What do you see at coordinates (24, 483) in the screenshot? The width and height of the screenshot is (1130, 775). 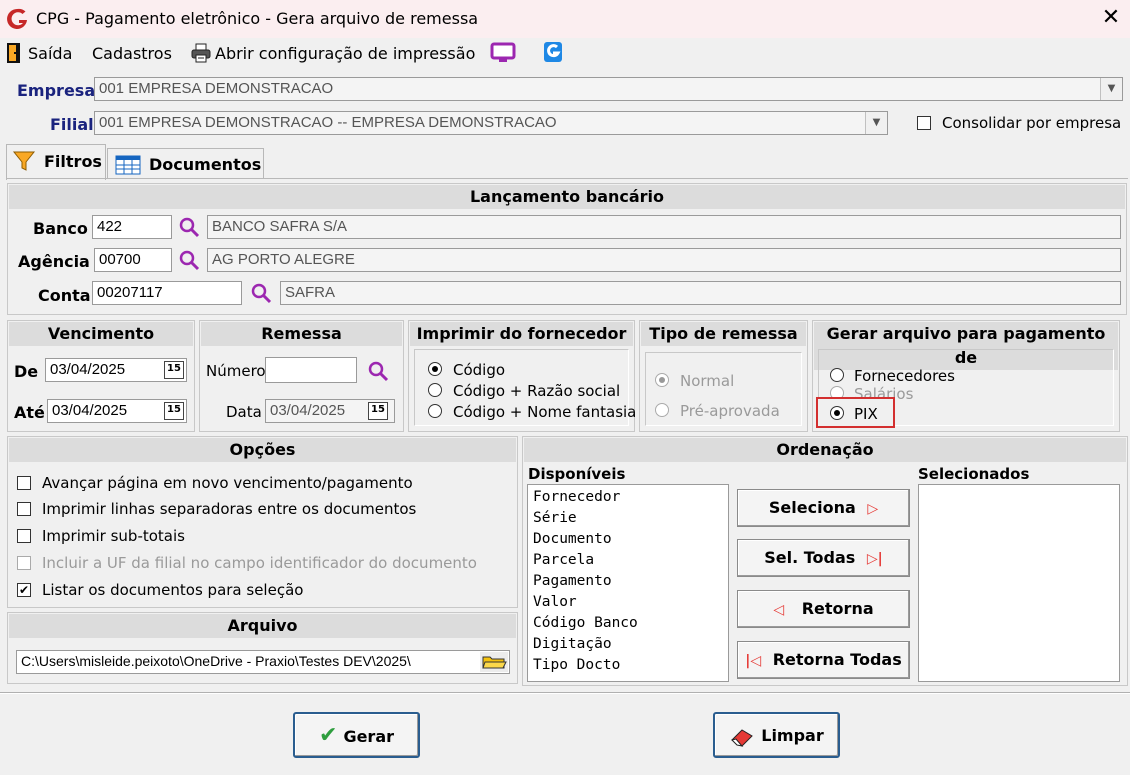 I see `opcao-avancar-checkbox` at bounding box center [24, 483].